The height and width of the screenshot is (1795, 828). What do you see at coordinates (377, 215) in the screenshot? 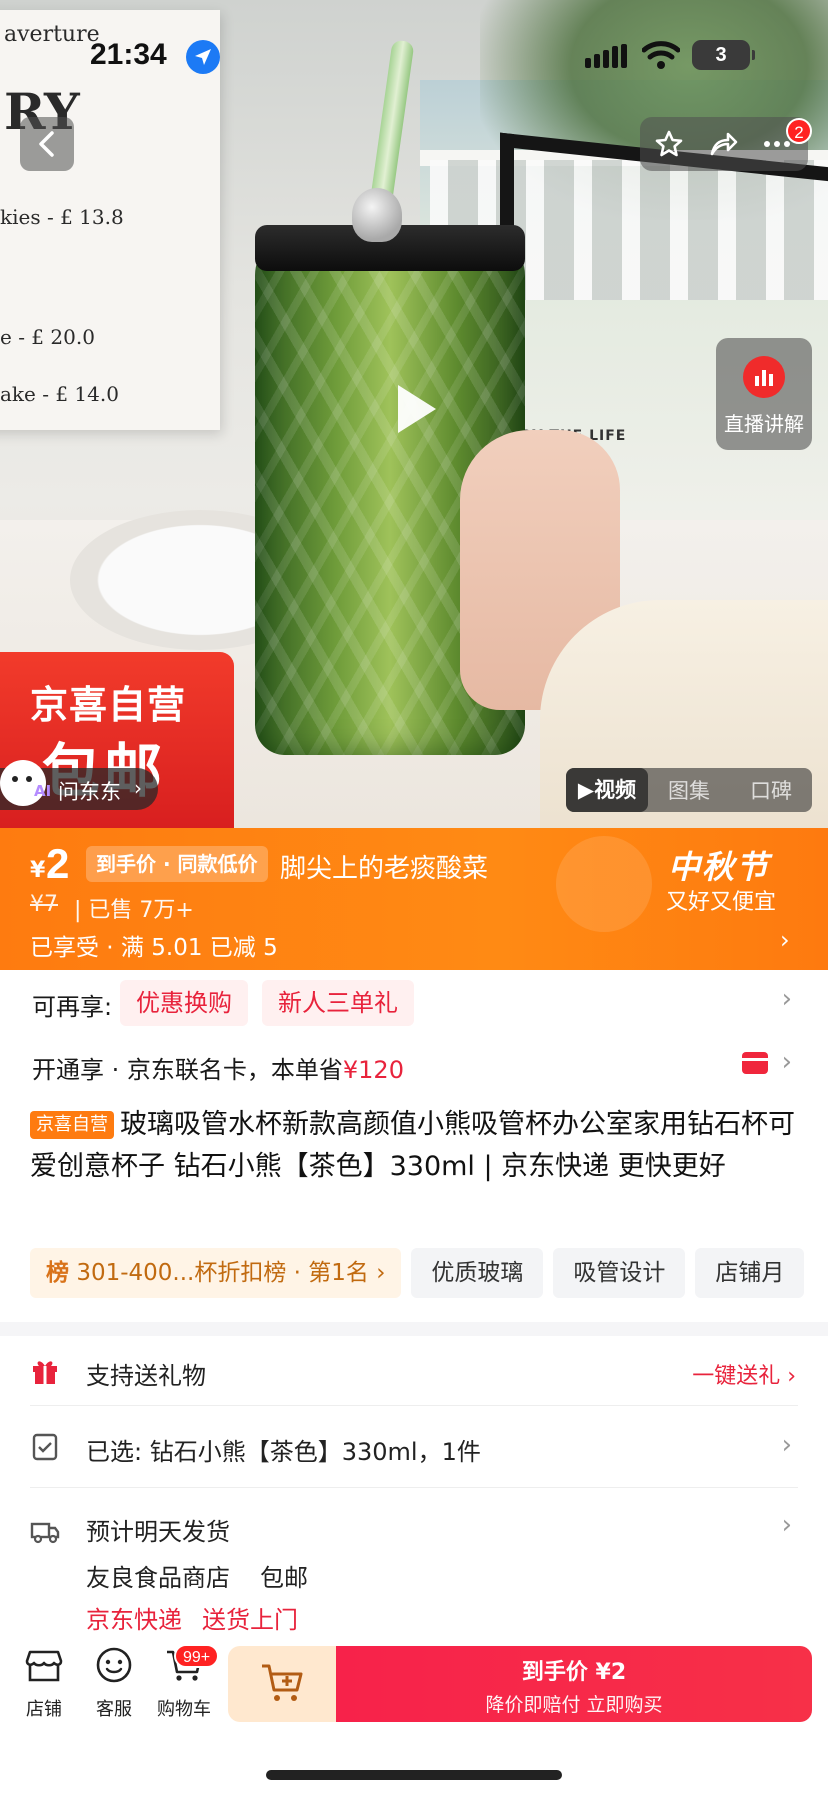
I see `bear-topper` at bounding box center [377, 215].